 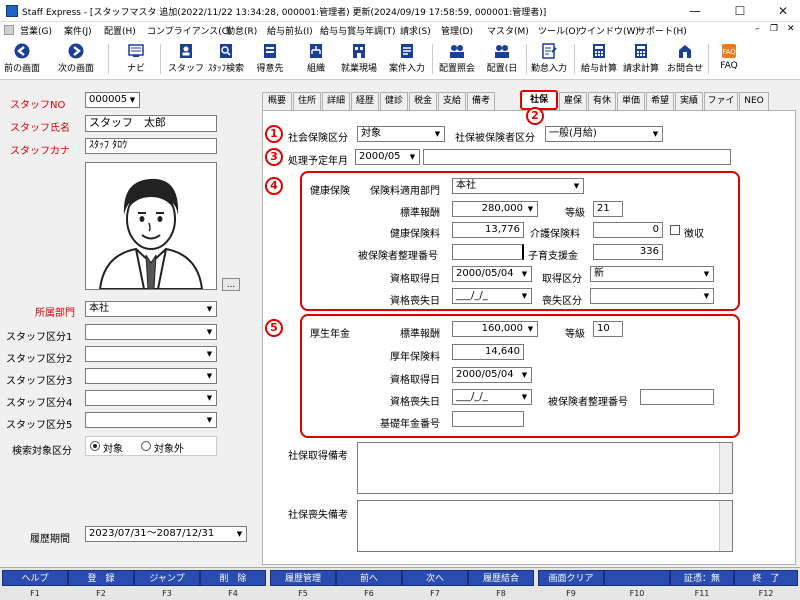 What do you see at coordinates (303, 578) in the screenshot?
I see `f5-history-button: 履歴管理` at bounding box center [303, 578].